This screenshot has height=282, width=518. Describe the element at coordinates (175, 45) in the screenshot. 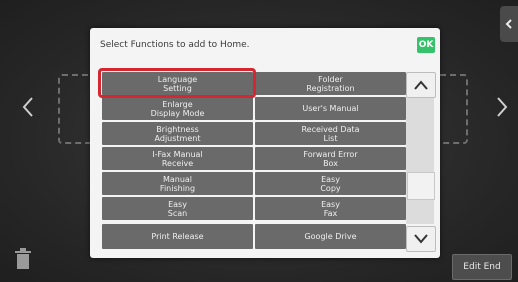

I see `dialog-title: Select Functions to add to Home.` at that location.